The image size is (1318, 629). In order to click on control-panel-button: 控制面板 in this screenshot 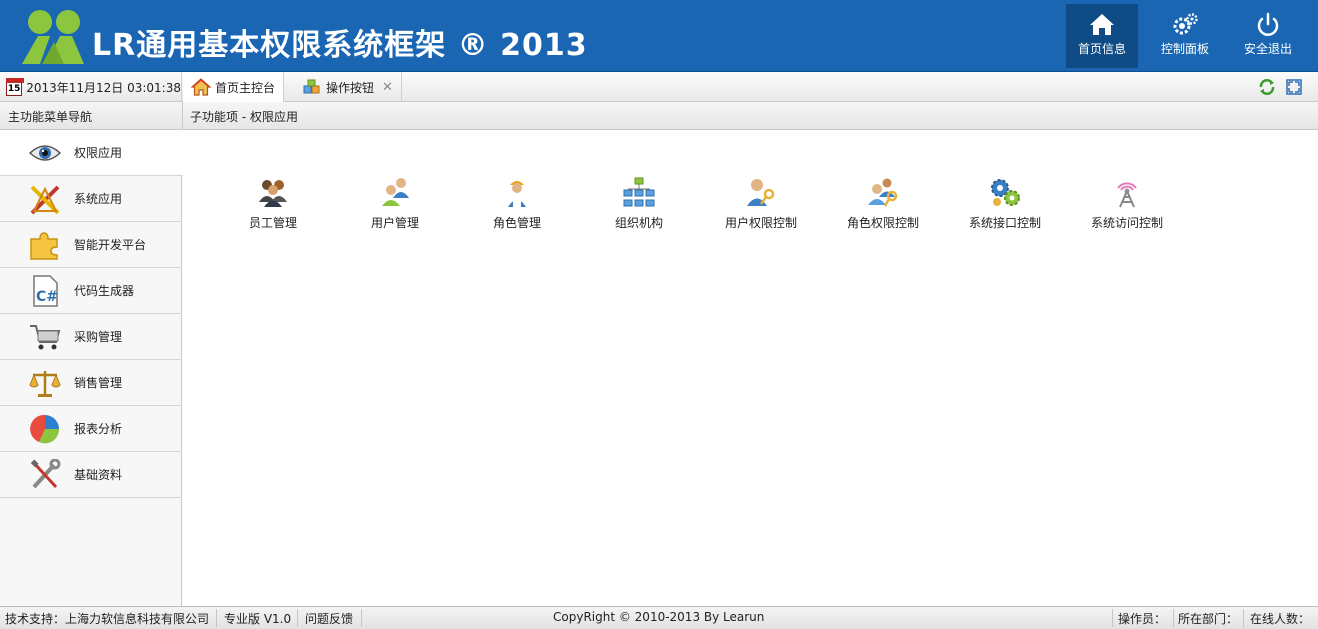, I will do `click(1185, 36)`.